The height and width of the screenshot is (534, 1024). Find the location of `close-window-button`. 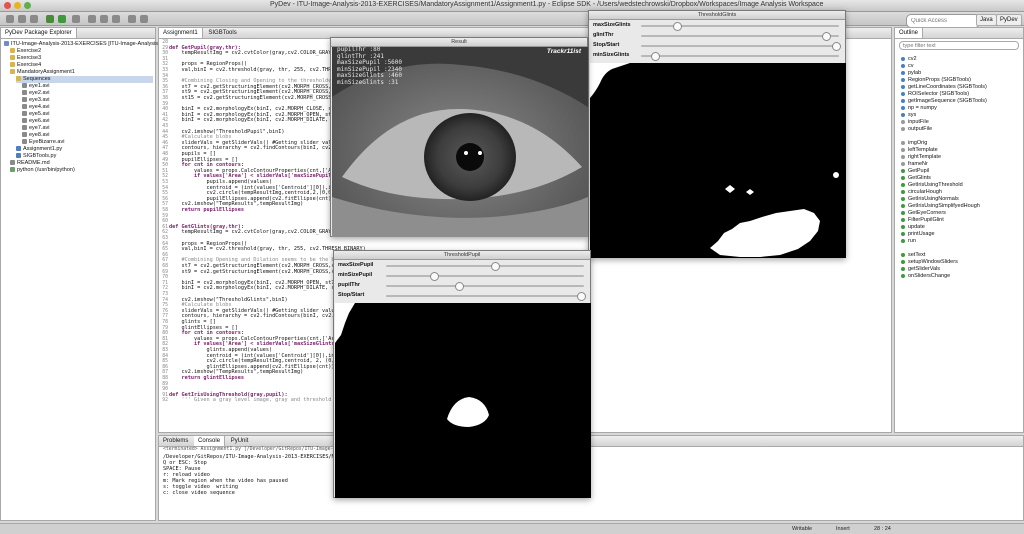

close-window-button is located at coordinates (7, 5).